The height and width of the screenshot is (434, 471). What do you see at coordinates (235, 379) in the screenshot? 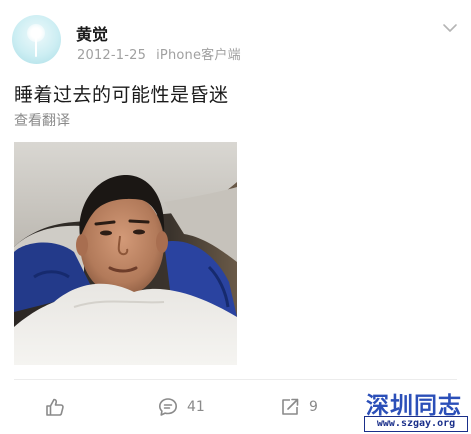
I see `action-bar-divider` at bounding box center [235, 379].